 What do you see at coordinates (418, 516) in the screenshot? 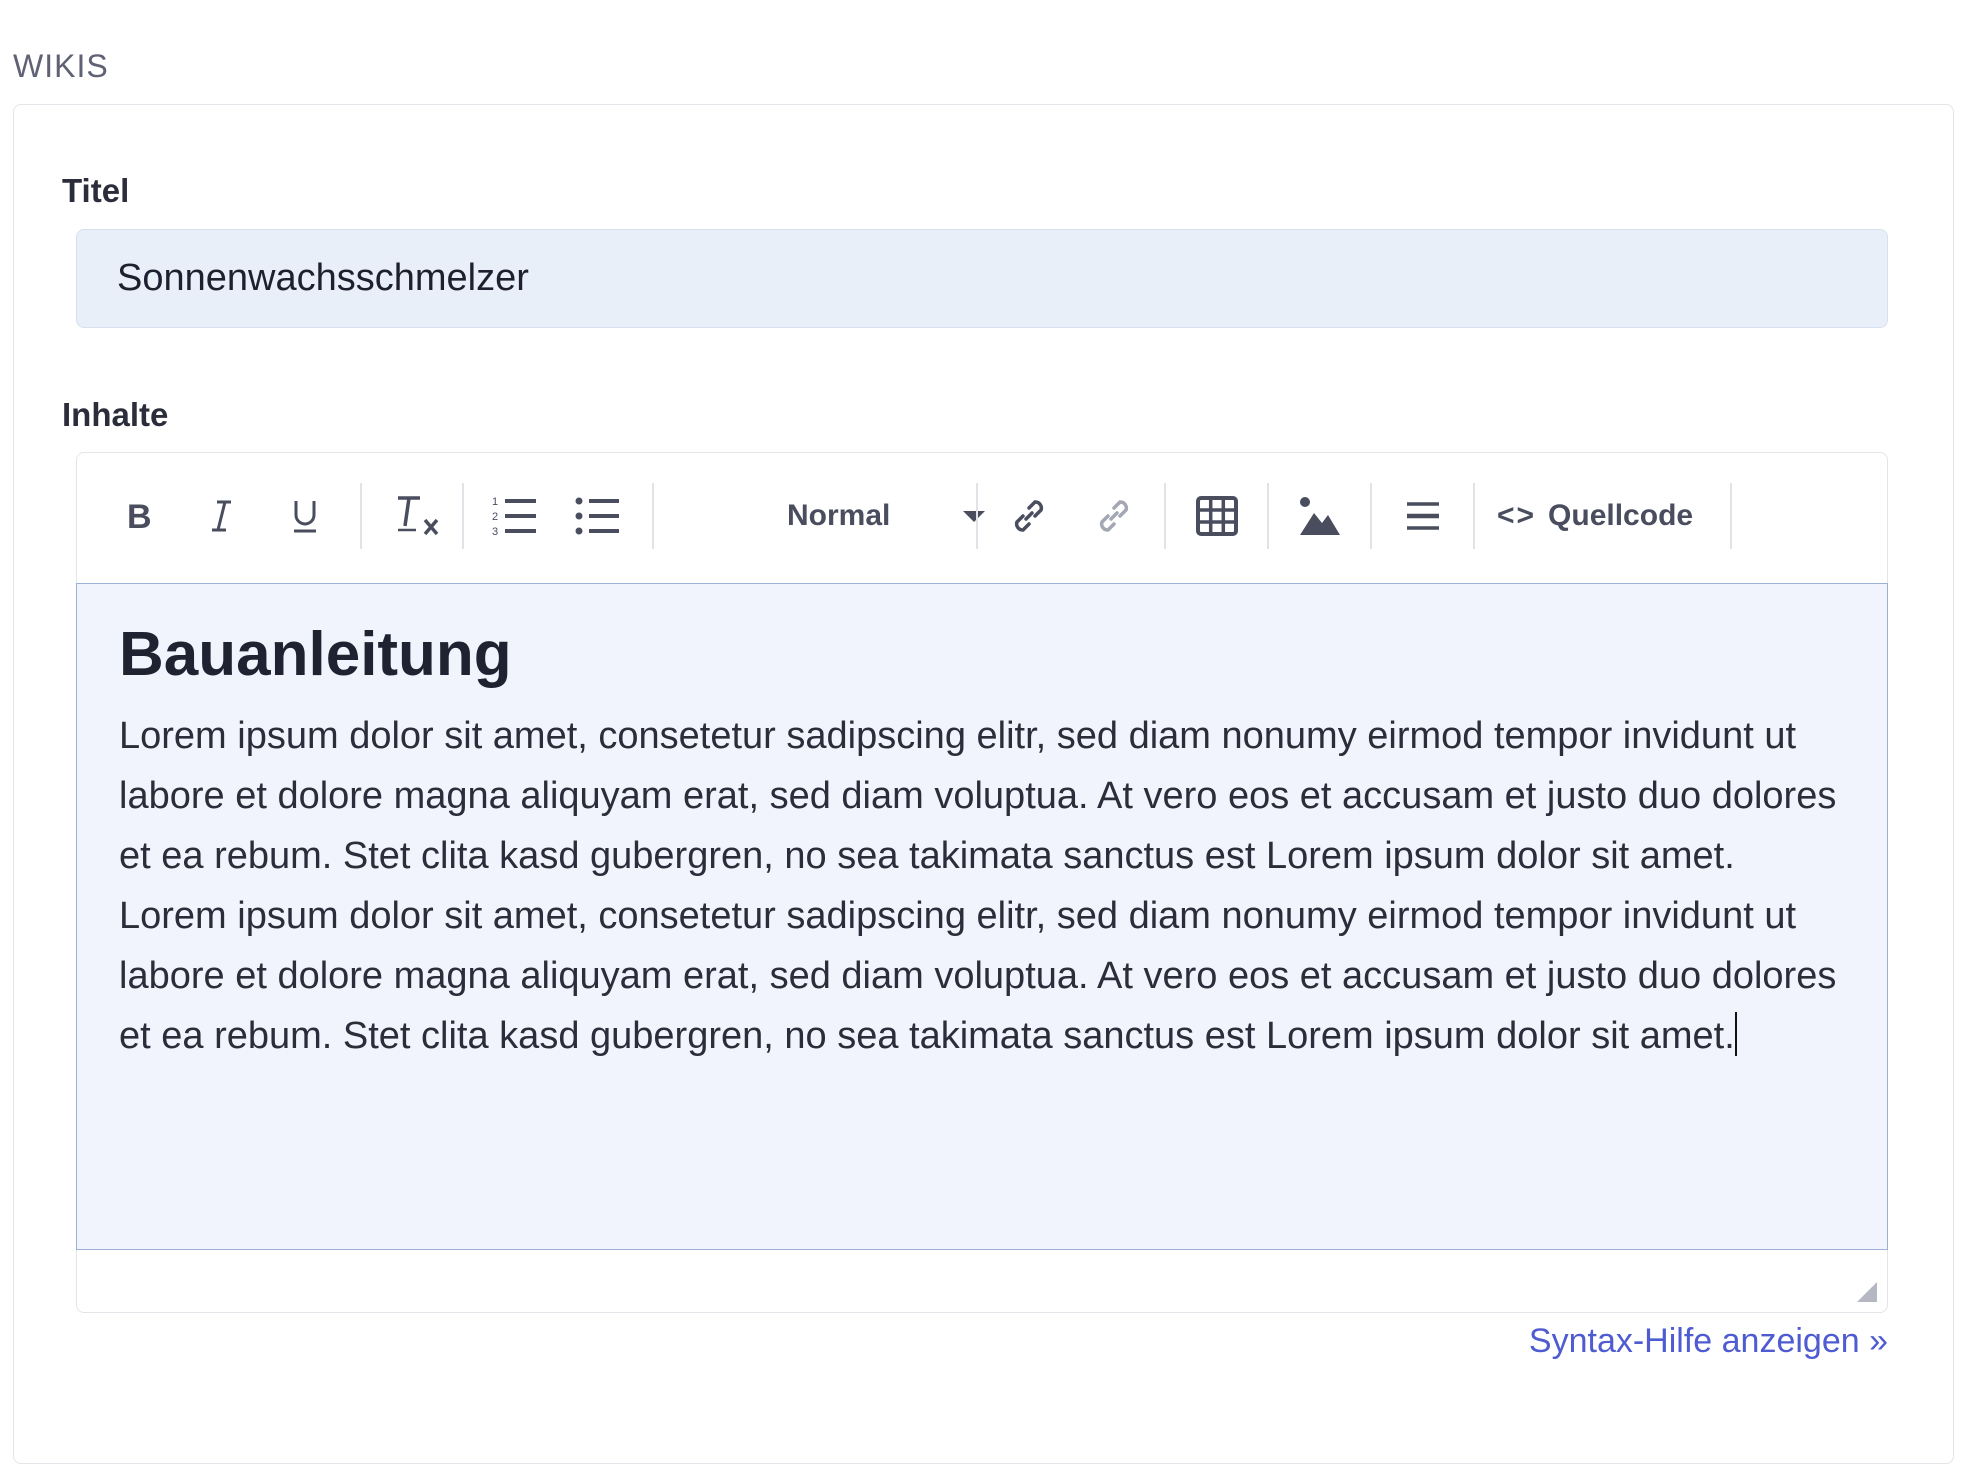
I see `clear-format-icon` at bounding box center [418, 516].